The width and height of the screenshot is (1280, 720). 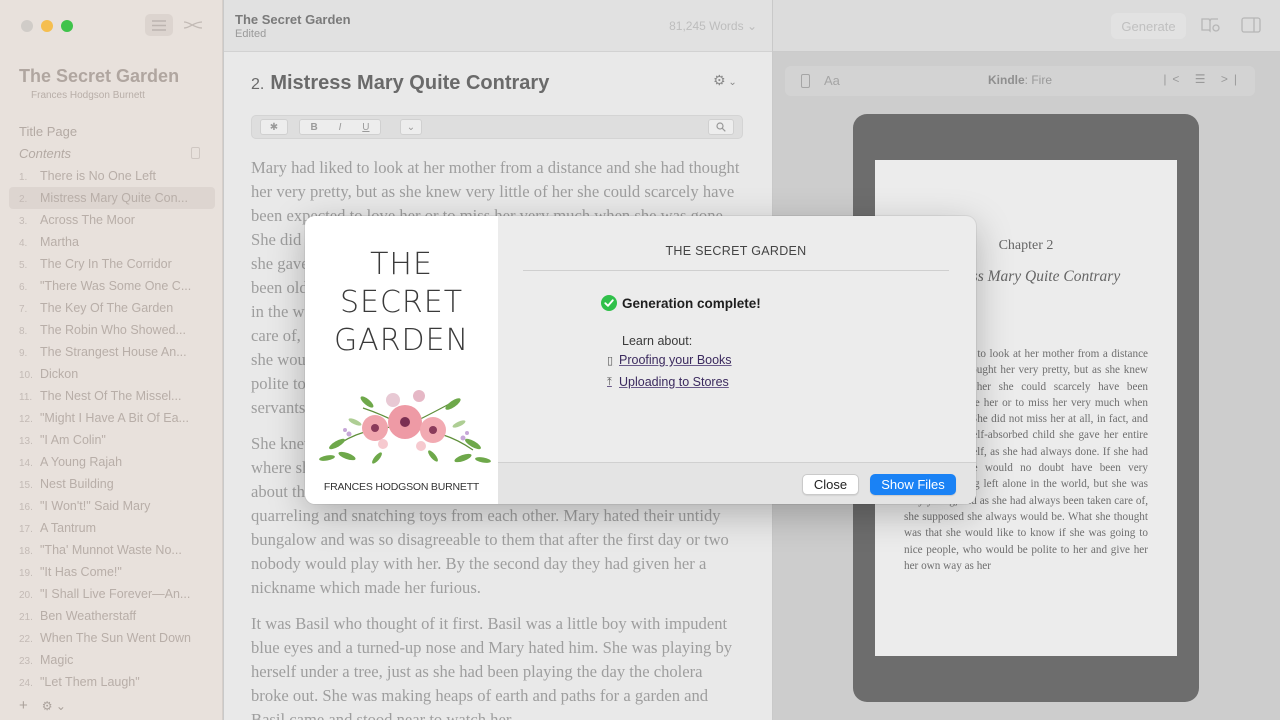 I want to click on divider, so click(x=736, y=270).